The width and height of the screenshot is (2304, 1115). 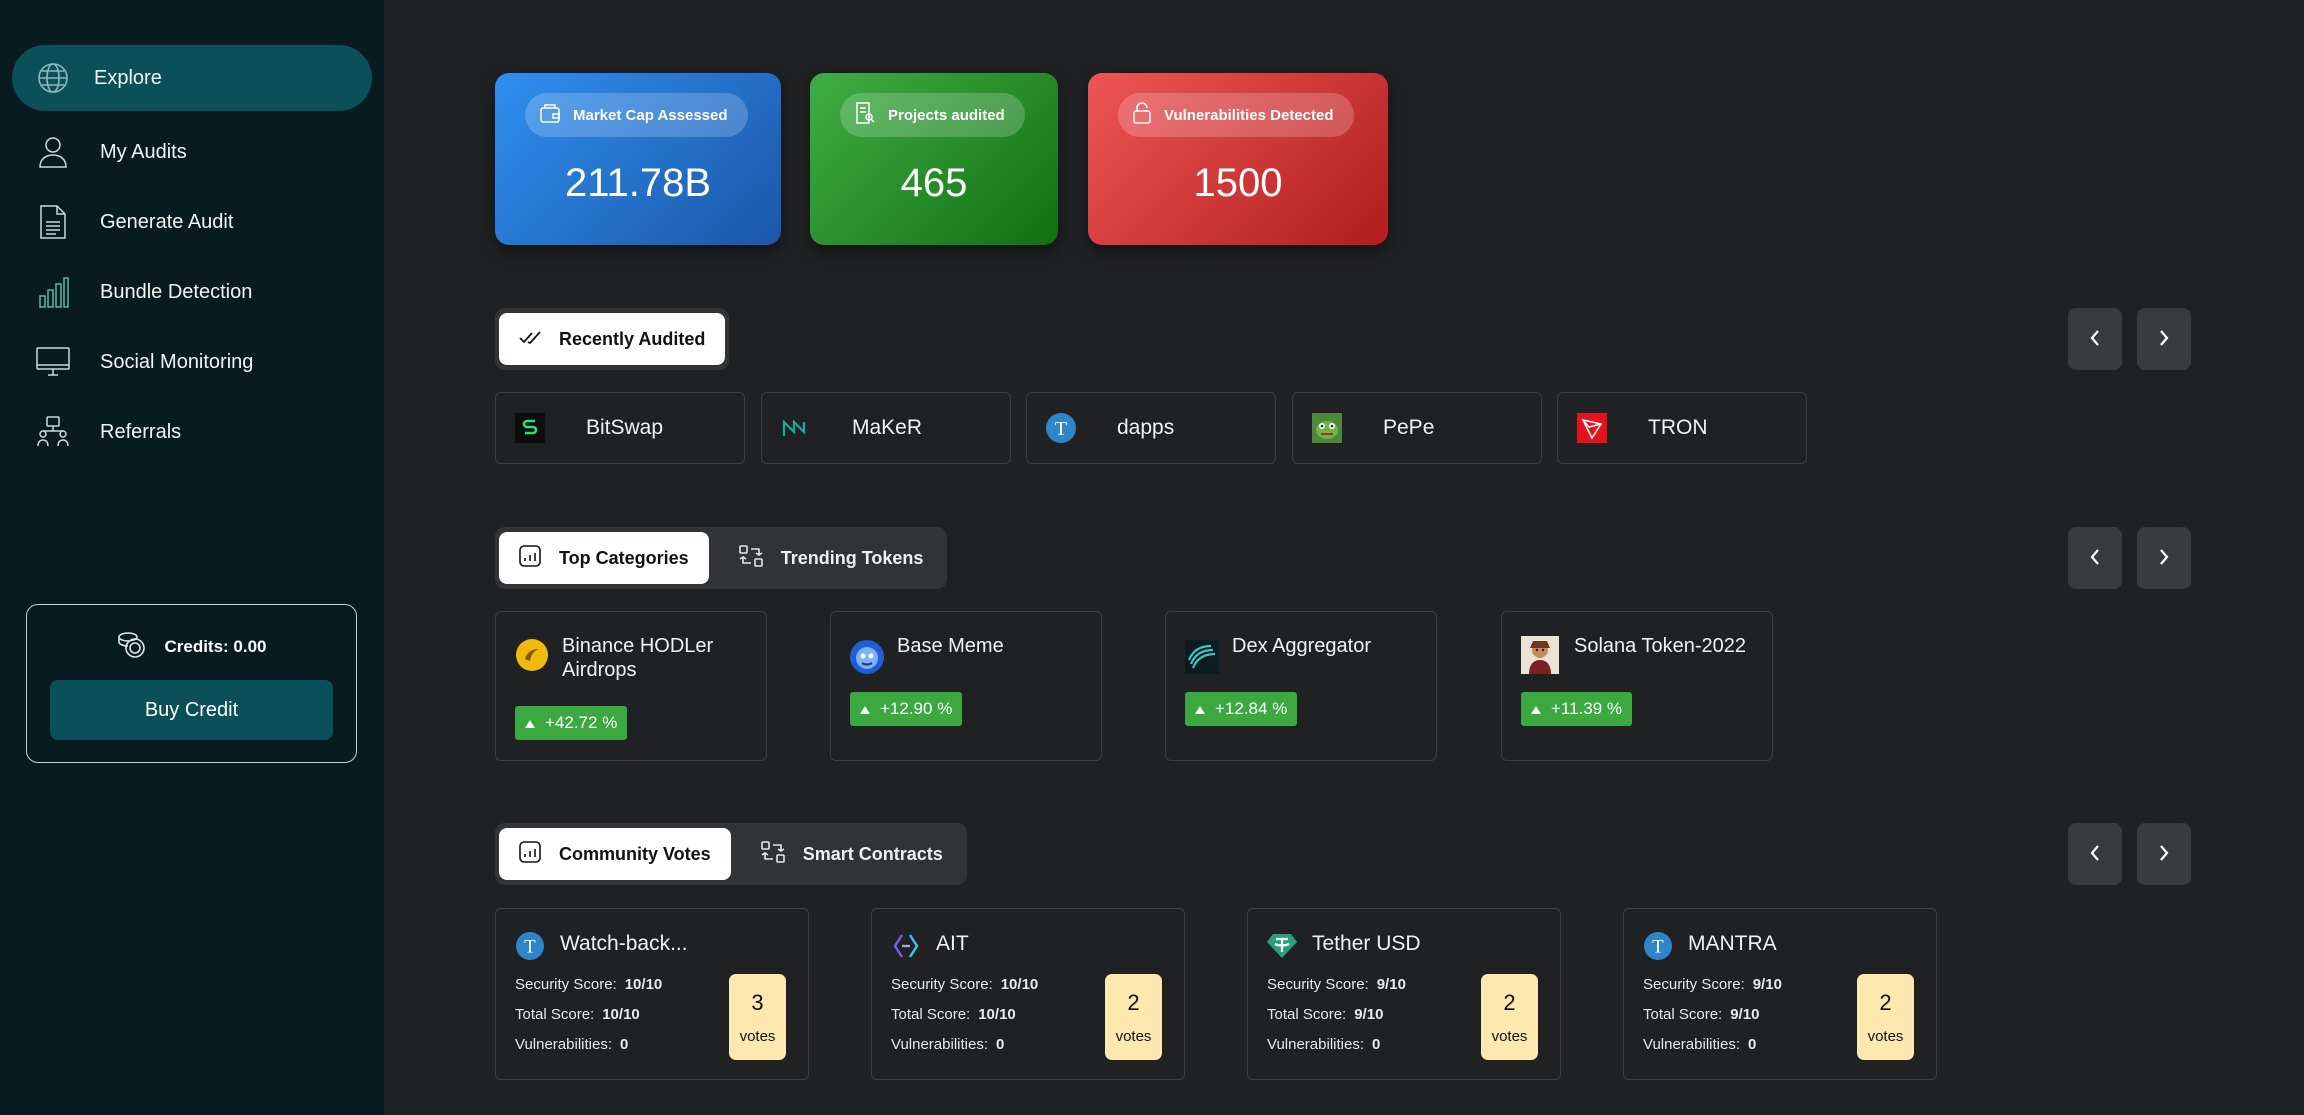 What do you see at coordinates (192, 152) in the screenshot?
I see `nav-item-my-audits: My Audits` at bounding box center [192, 152].